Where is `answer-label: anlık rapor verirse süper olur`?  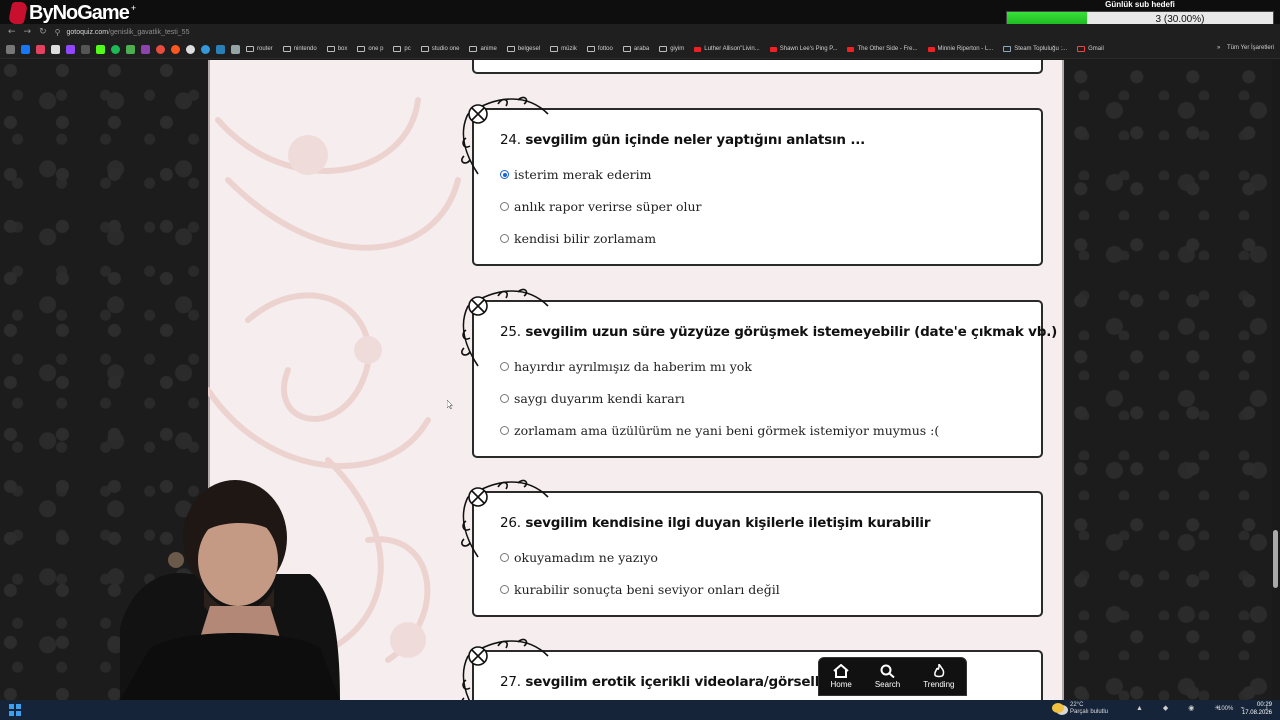 answer-label: anlık rapor verirse süper olur is located at coordinates (608, 206).